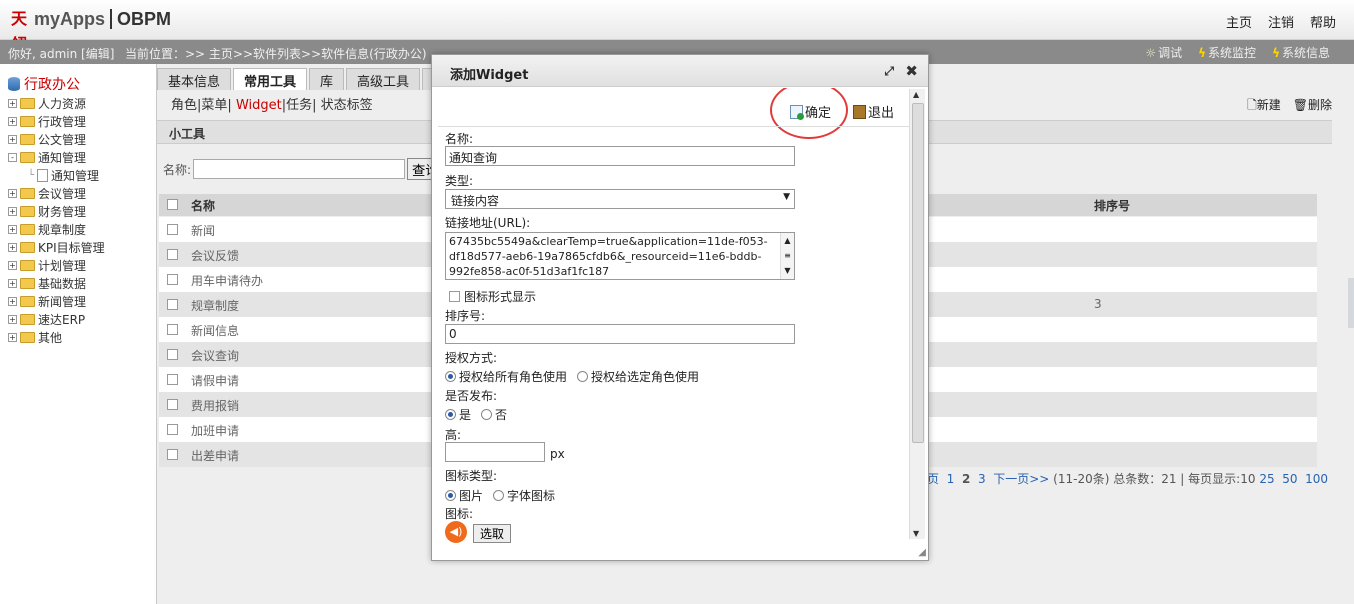 The image size is (1354, 604). What do you see at coordinates (215, 455) in the screenshot?
I see `row-name: 出差申请` at bounding box center [215, 455].